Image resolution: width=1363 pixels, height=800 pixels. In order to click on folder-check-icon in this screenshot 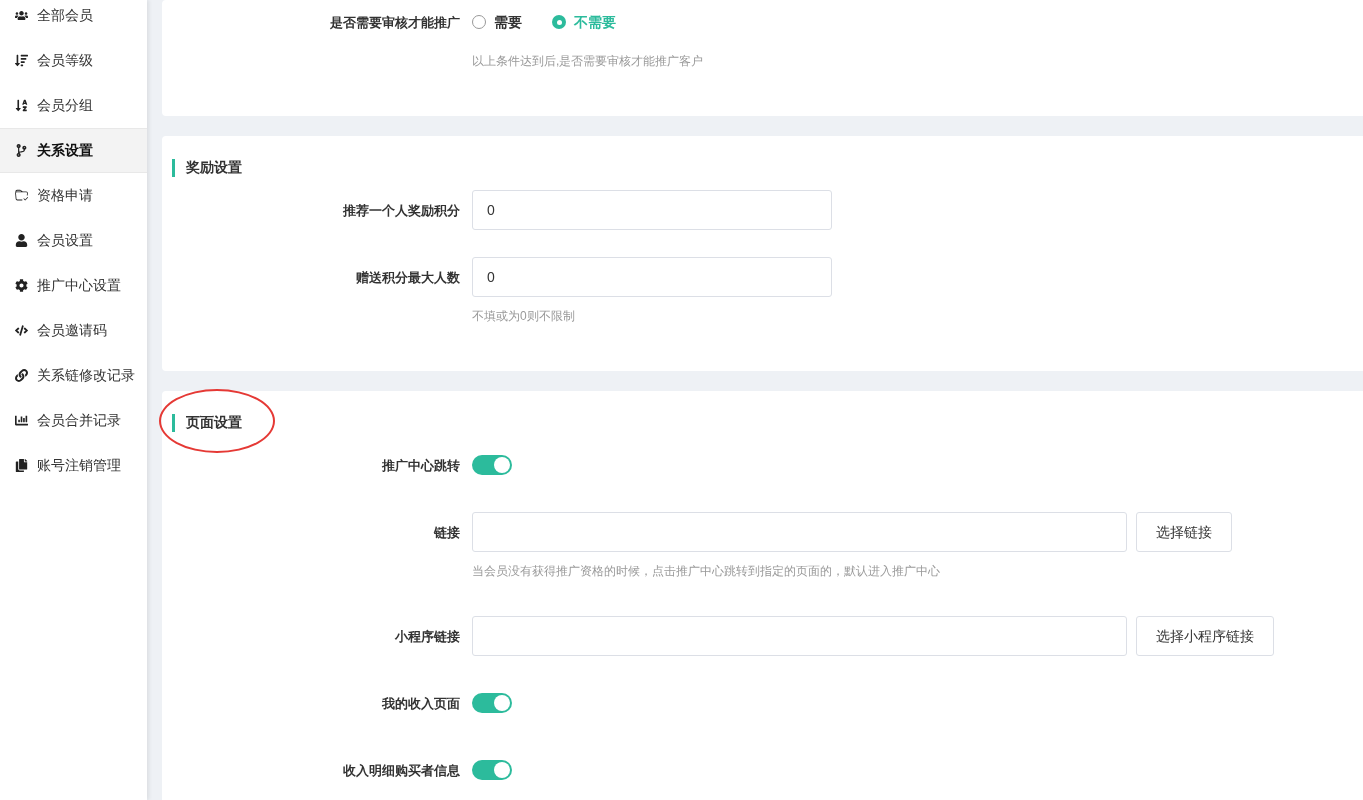, I will do `click(21, 195)`.